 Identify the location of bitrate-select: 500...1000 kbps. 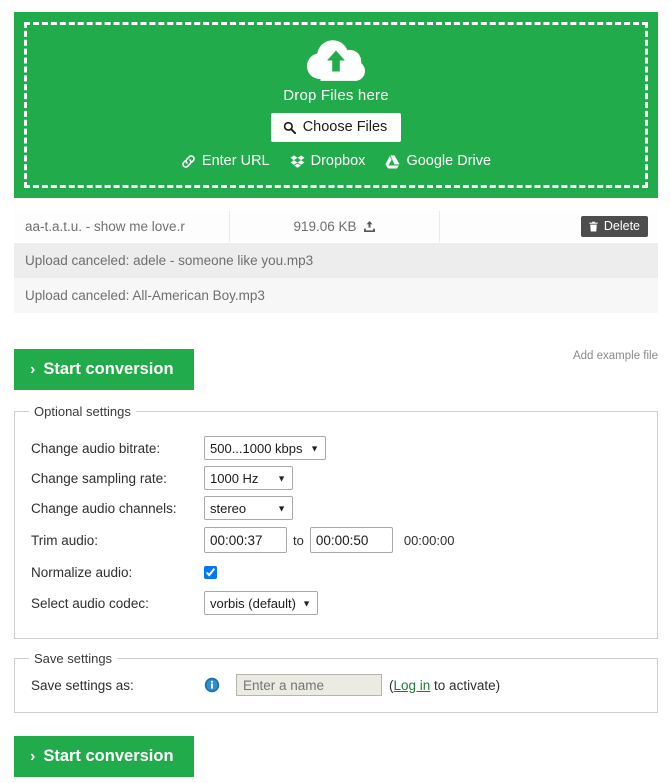
(265, 448).